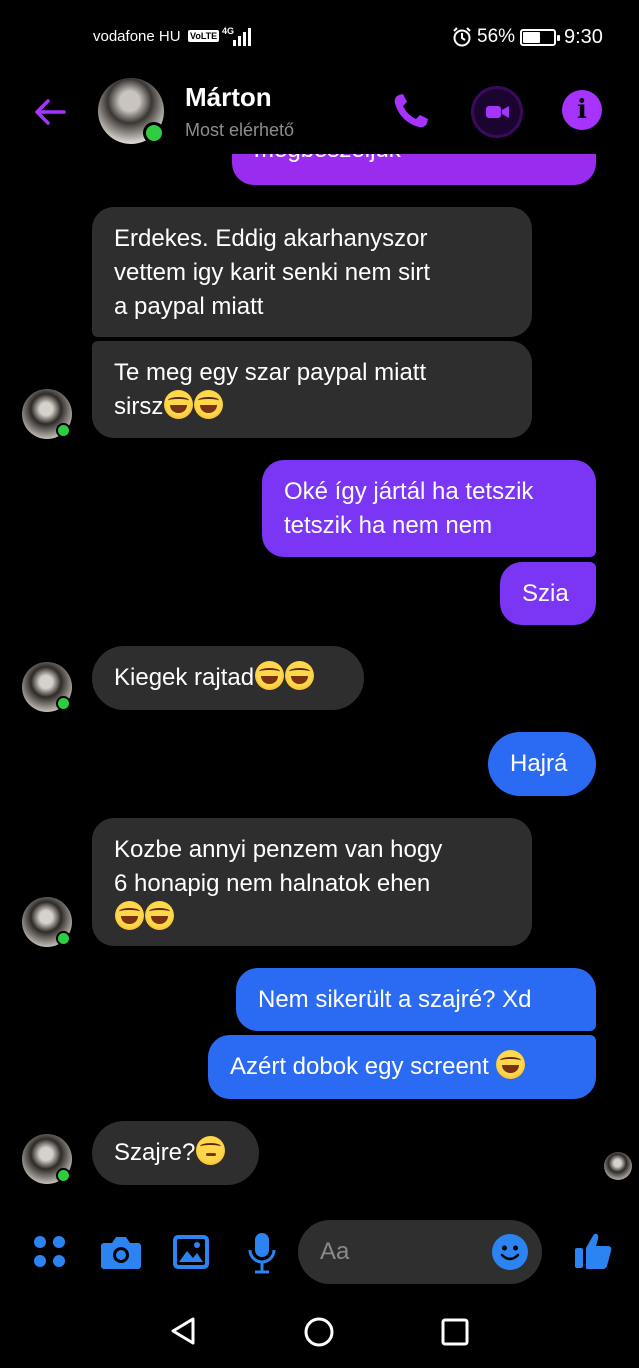  I want to click on message-composer: Aa, so click(319, 1252).